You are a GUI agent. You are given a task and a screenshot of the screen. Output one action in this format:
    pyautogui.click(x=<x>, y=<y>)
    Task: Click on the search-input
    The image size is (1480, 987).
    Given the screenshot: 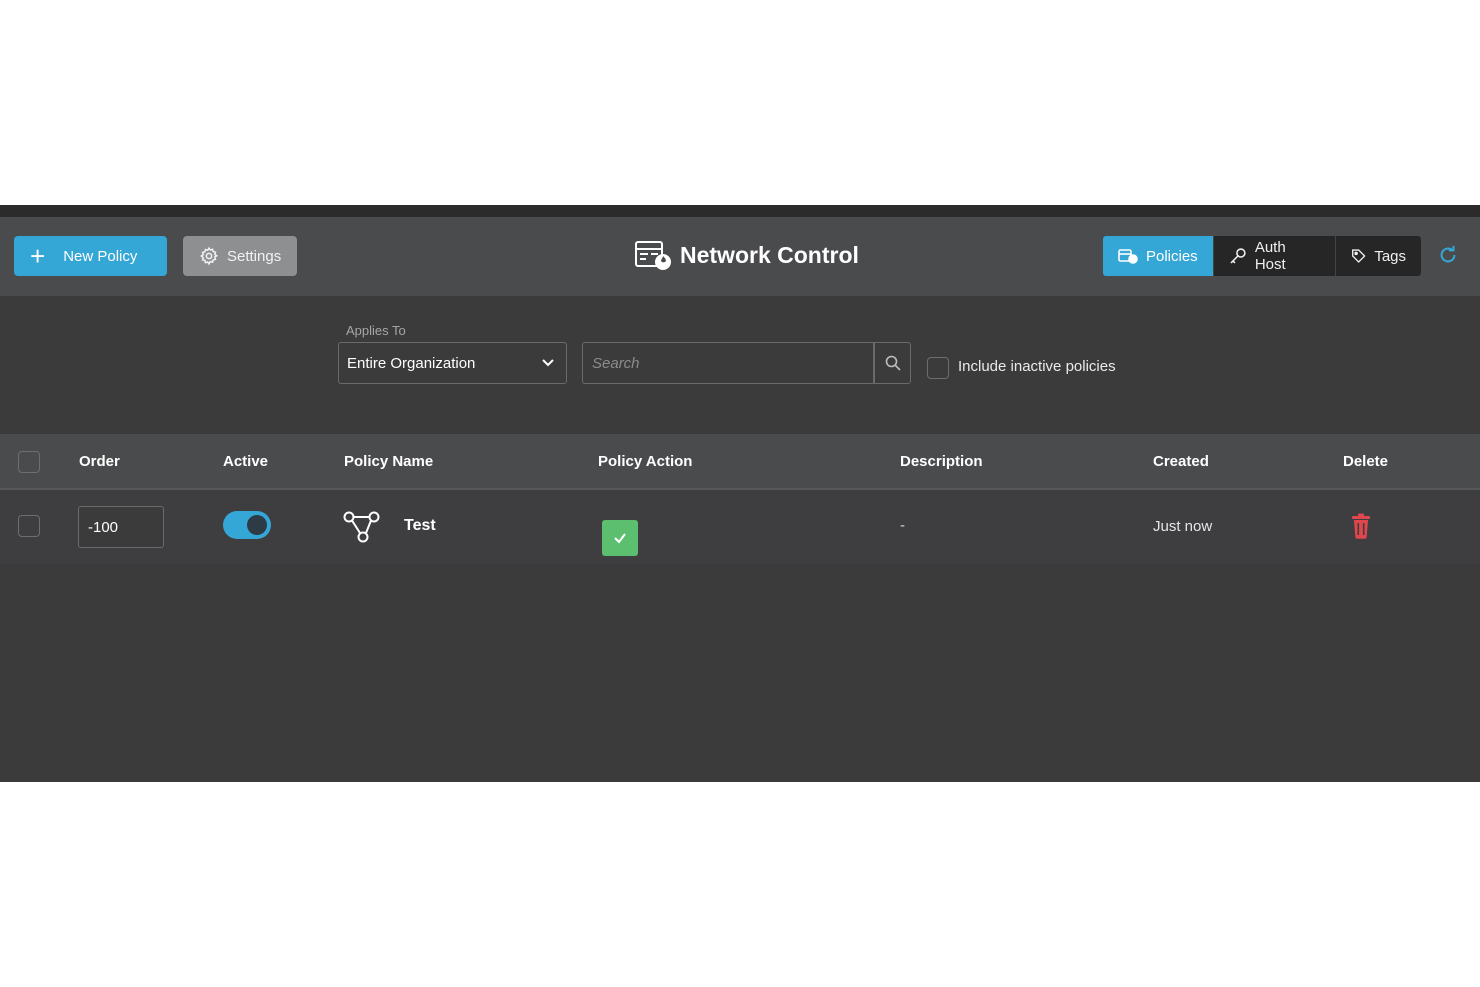 What is the action you would take?
    pyautogui.click(x=728, y=363)
    